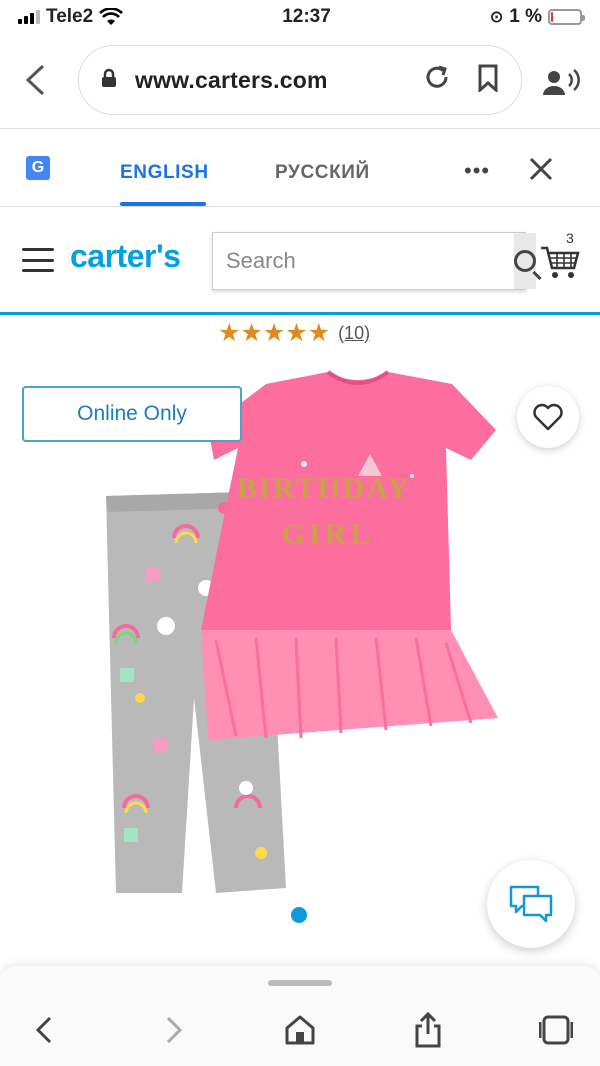 The image size is (600, 1066). Describe the element at coordinates (174, 1030) in the screenshot. I see `nav-forward-icon` at that location.